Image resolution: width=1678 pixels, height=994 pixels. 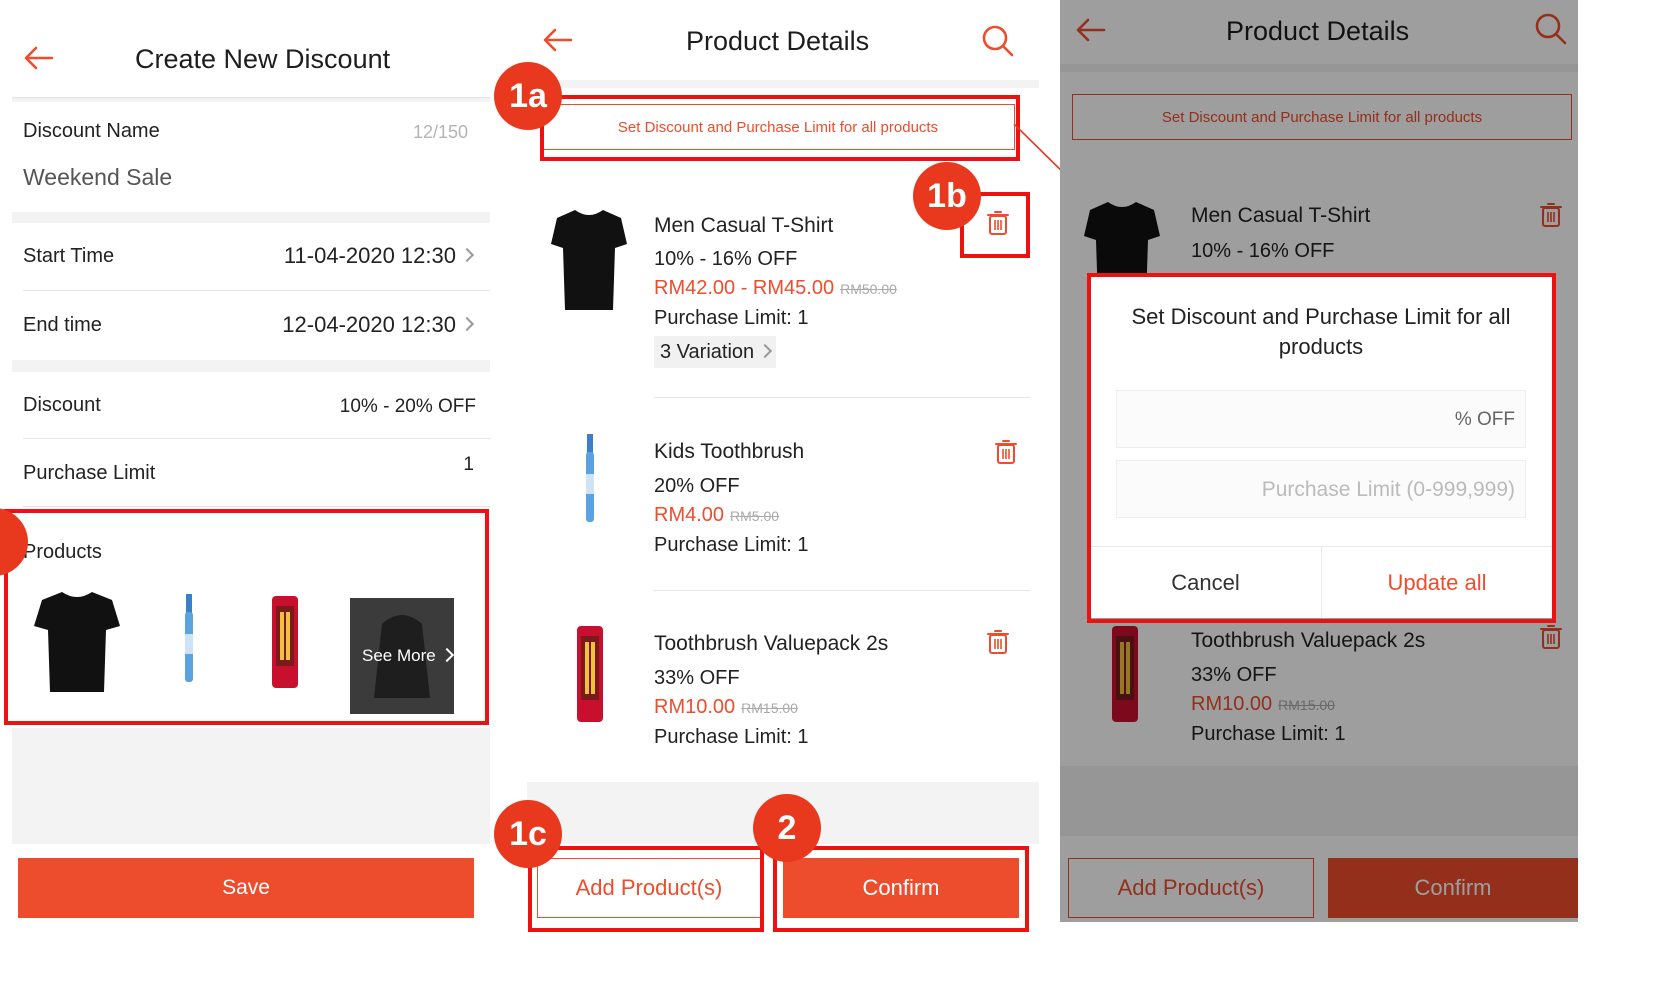 What do you see at coordinates (528, 834) in the screenshot?
I see `step-badge-1c: 1c` at bounding box center [528, 834].